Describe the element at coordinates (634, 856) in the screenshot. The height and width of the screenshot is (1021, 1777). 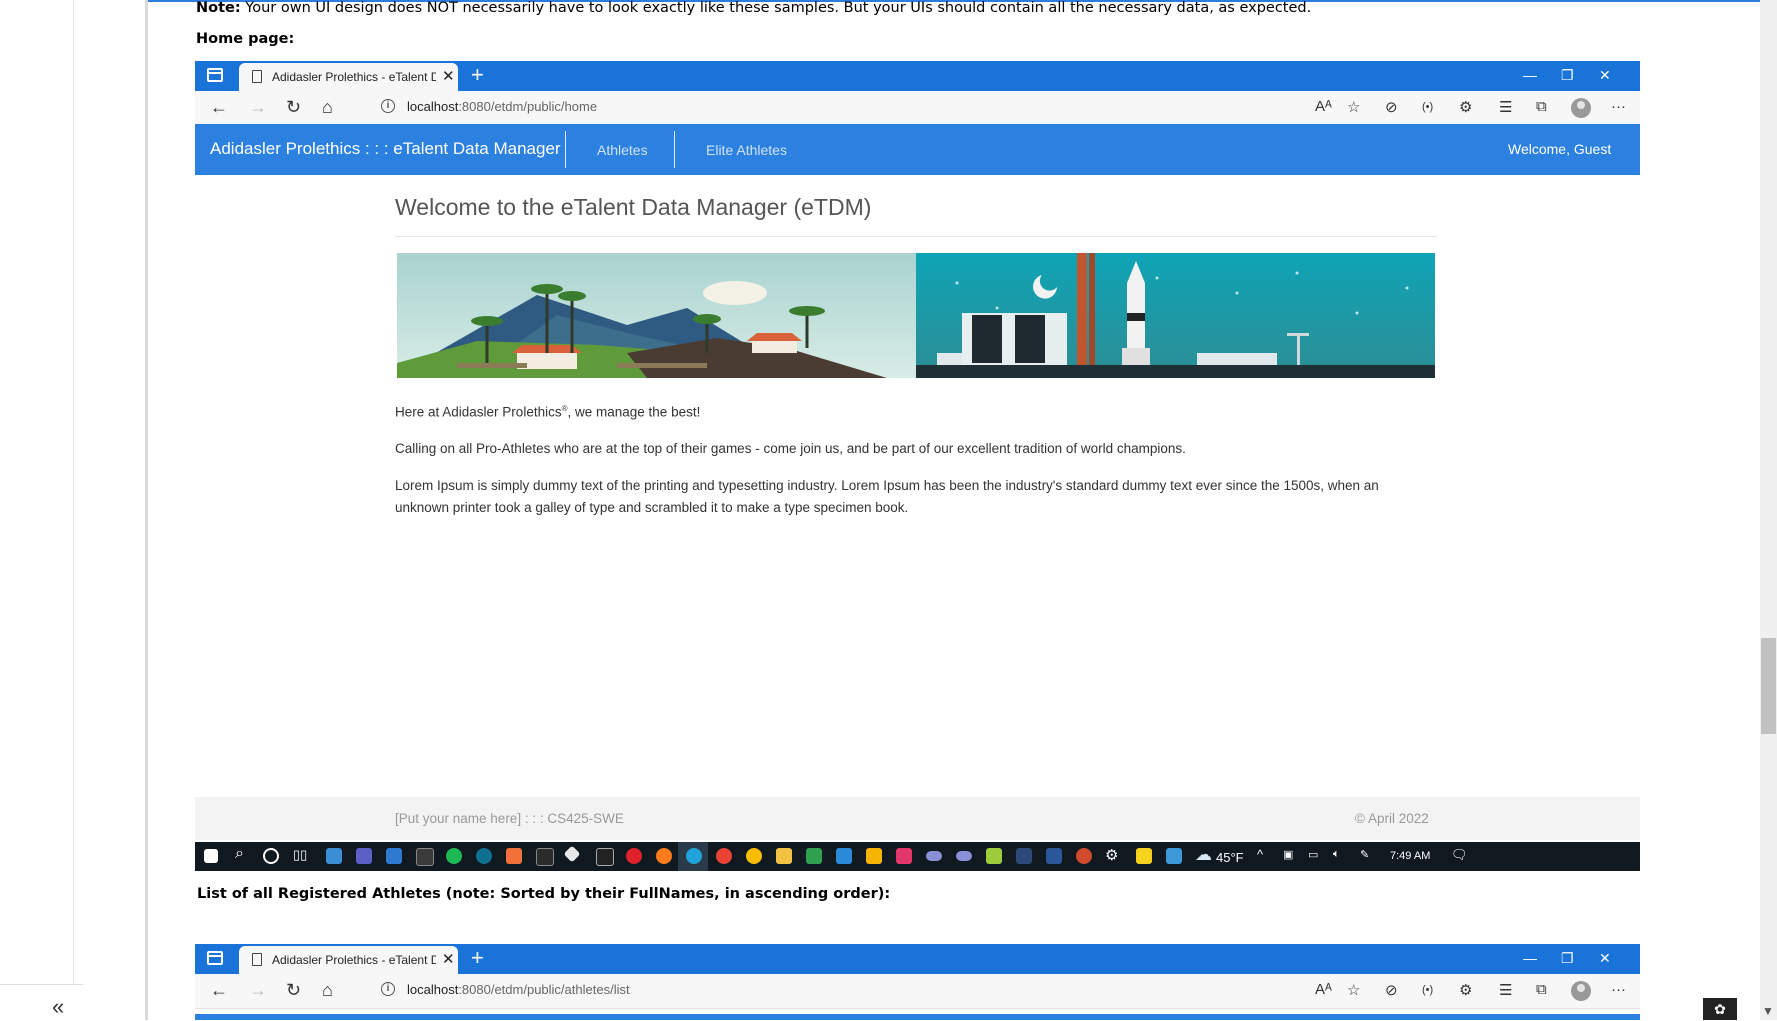
I see `opera-icon` at that location.